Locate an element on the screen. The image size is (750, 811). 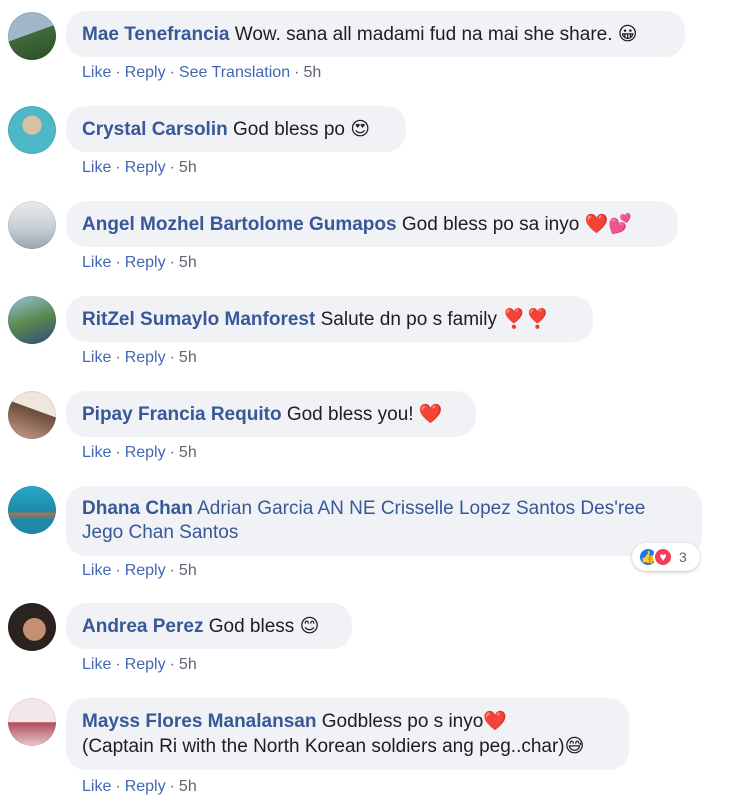
reaction-summary: 👍 ♥ 3 is located at coordinates (666, 557).